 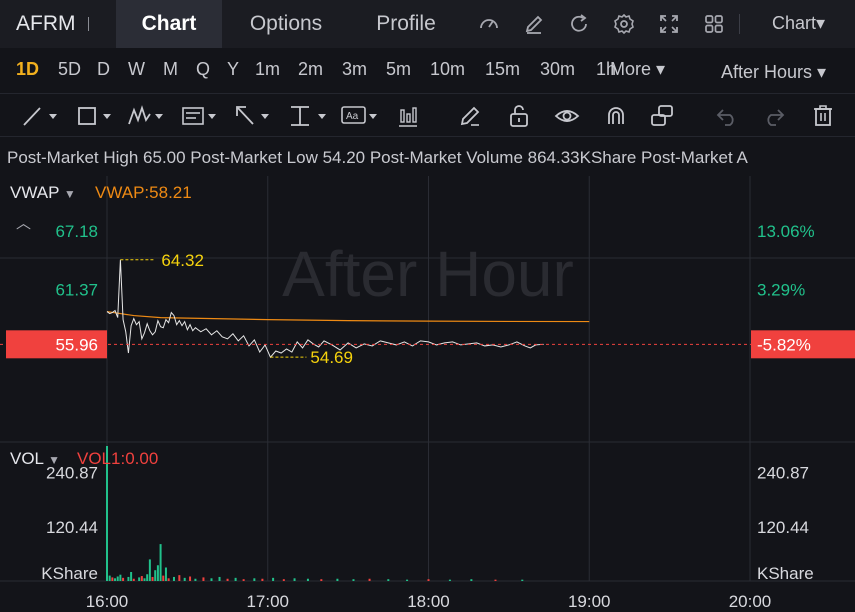 I want to click on timeframe-q: Q, so click(x=203, y=69).